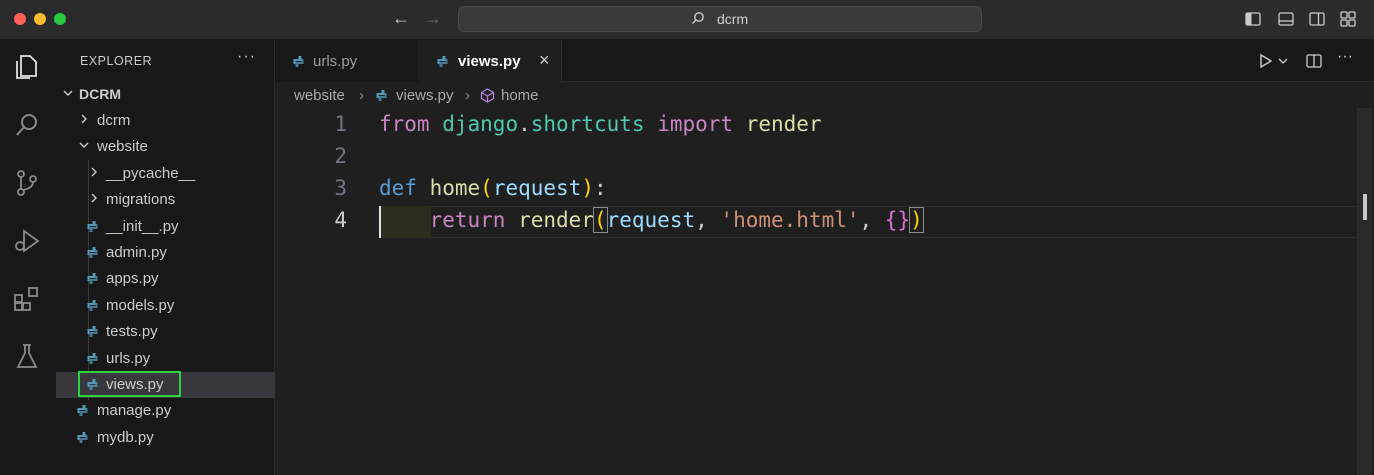 Image resolution: width=1374 pixels, height=475 pixels. I want to click on breadcrumb: website › views.py › home, so click(824, 95).